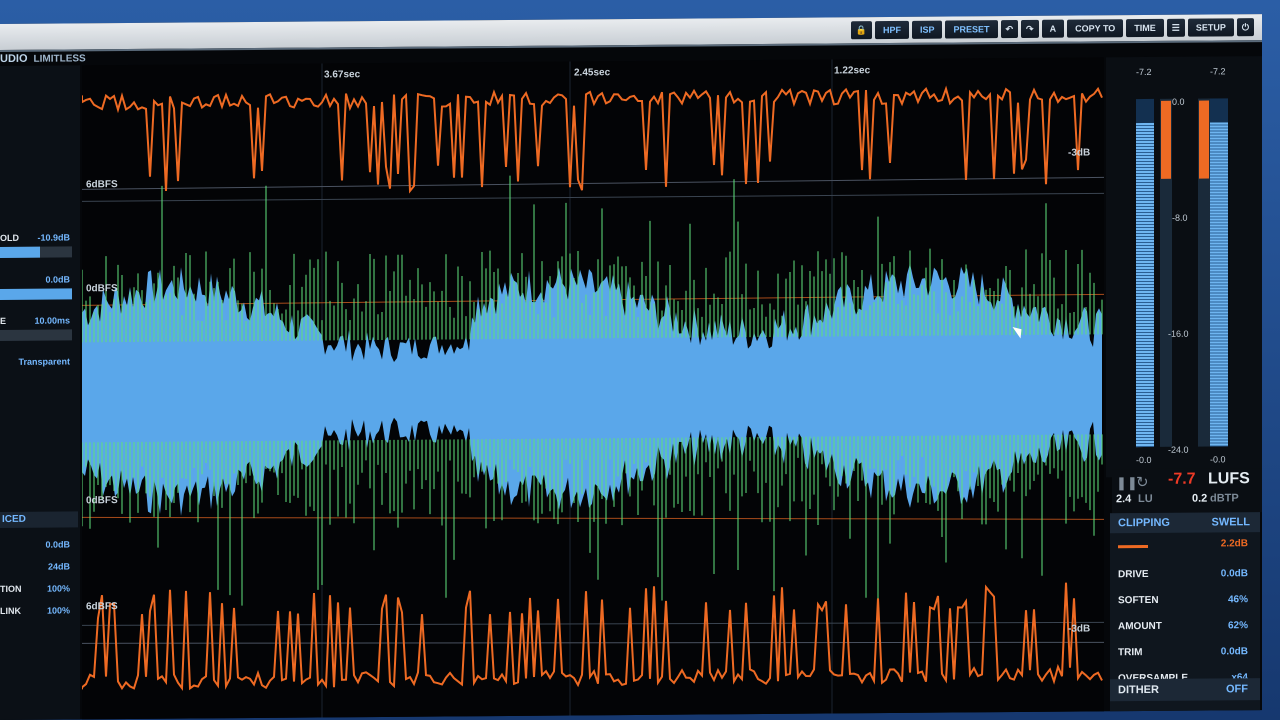 The image size is (1280, 720). What do you see at coordinates (1237, 600) in the screenshot?
I see `clip-row-value: 46%` at bounding box center [1237, 600].